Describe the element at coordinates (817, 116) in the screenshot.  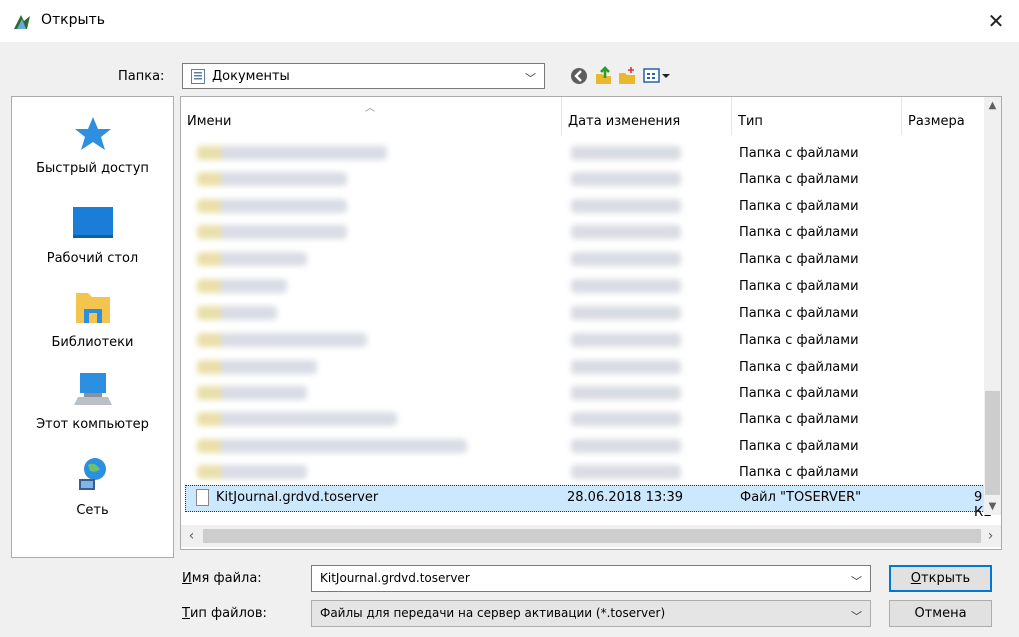
I see `column-type: Тип` at that location.